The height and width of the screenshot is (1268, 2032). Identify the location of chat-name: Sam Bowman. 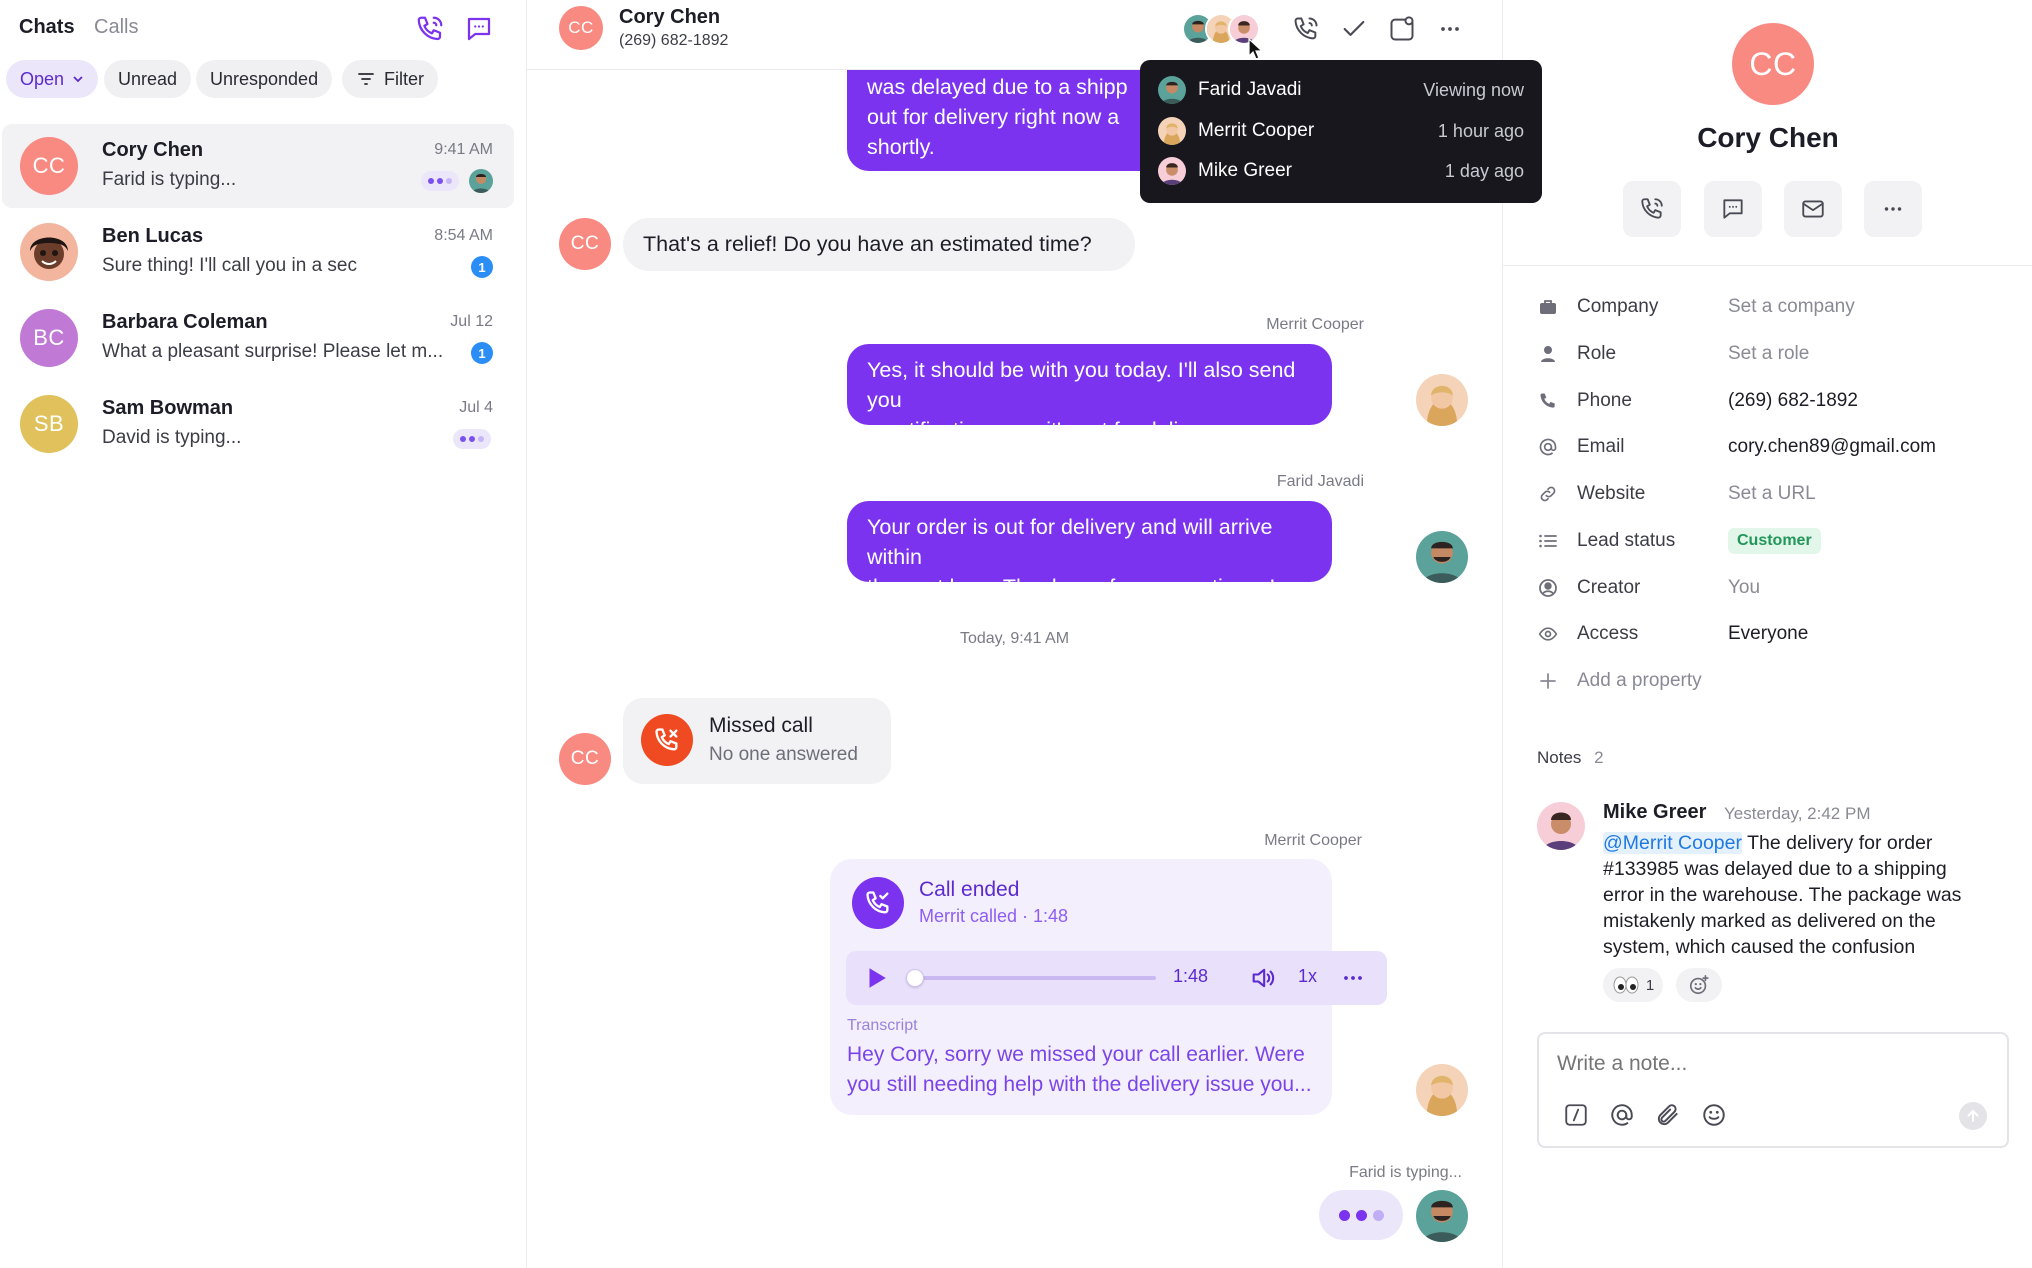
(168, 408).